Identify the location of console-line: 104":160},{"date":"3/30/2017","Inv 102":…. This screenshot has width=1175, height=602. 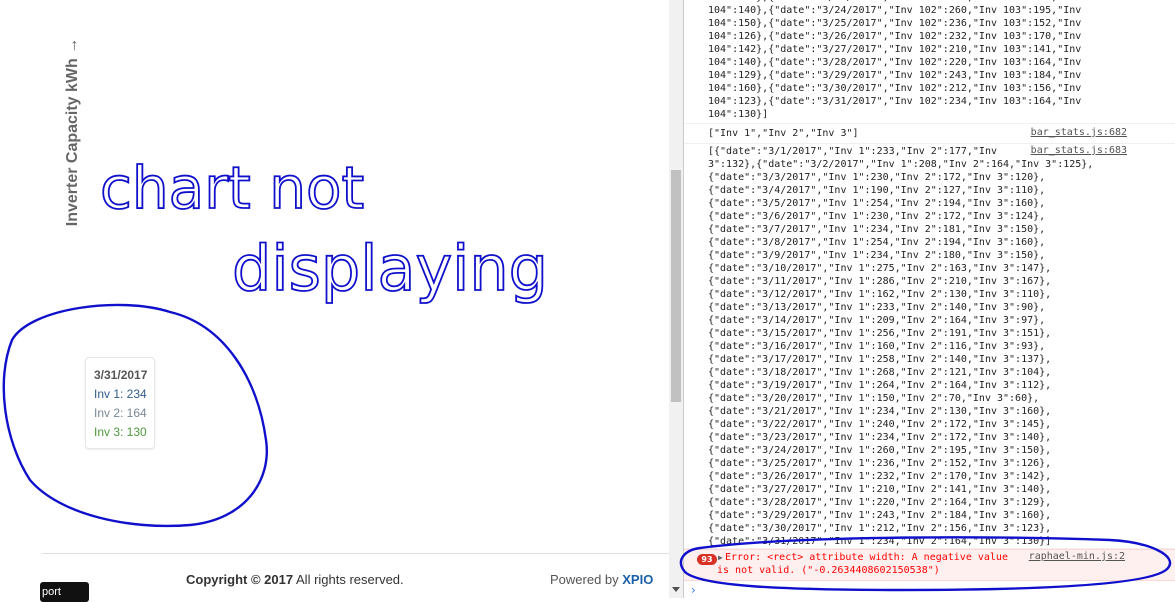
(895, 88).